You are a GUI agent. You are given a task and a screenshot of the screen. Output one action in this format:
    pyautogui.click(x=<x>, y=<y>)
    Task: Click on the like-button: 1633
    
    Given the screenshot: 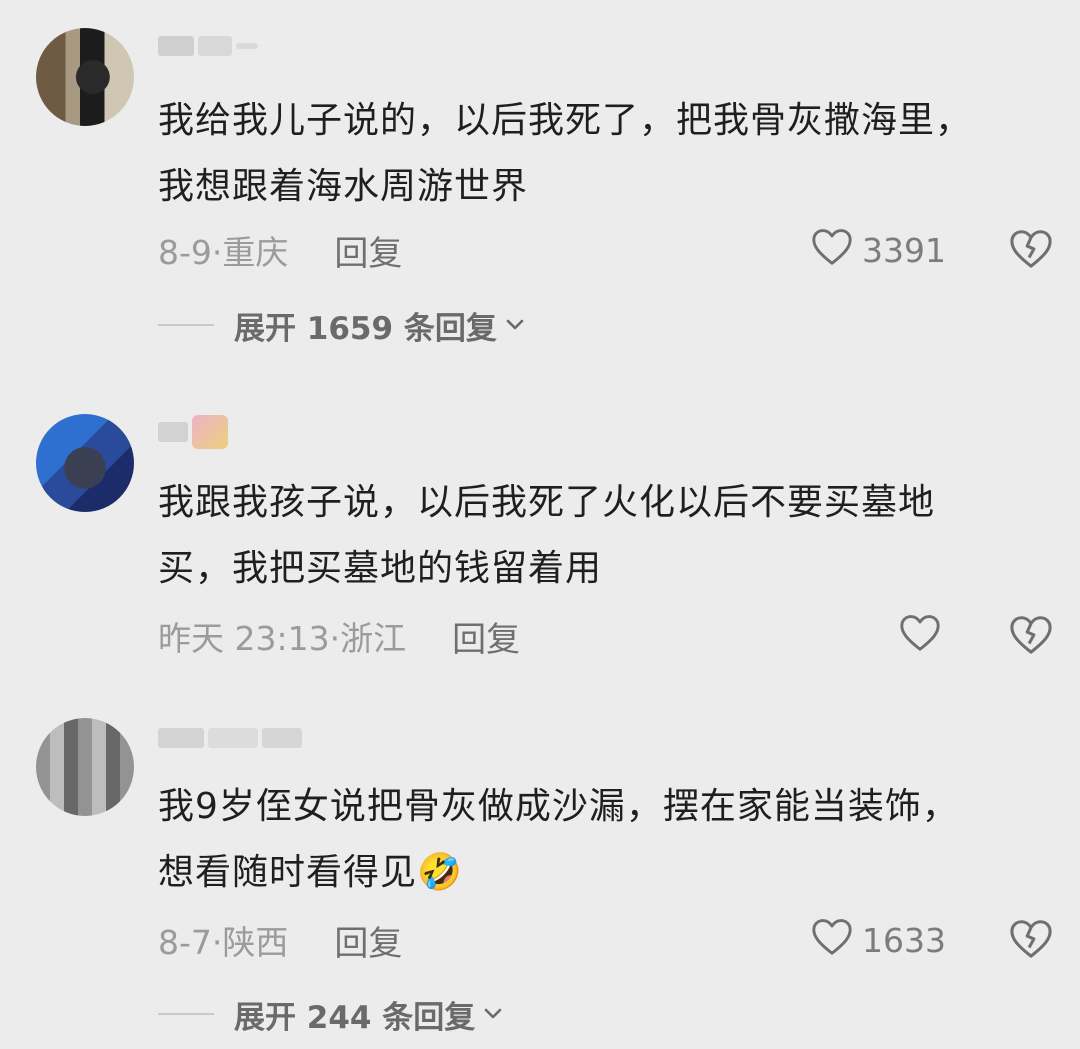 What is the action you would take?
    pyautogui.click(x=878, y=940)
    